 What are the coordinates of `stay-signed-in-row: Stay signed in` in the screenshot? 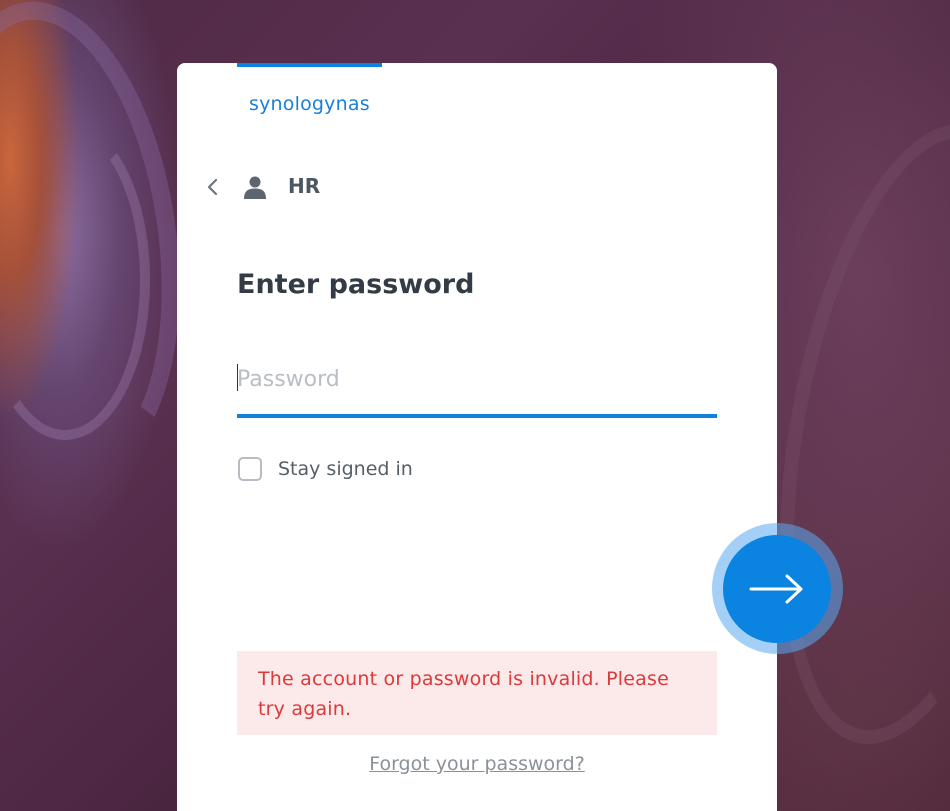 It's located at (325, 469).